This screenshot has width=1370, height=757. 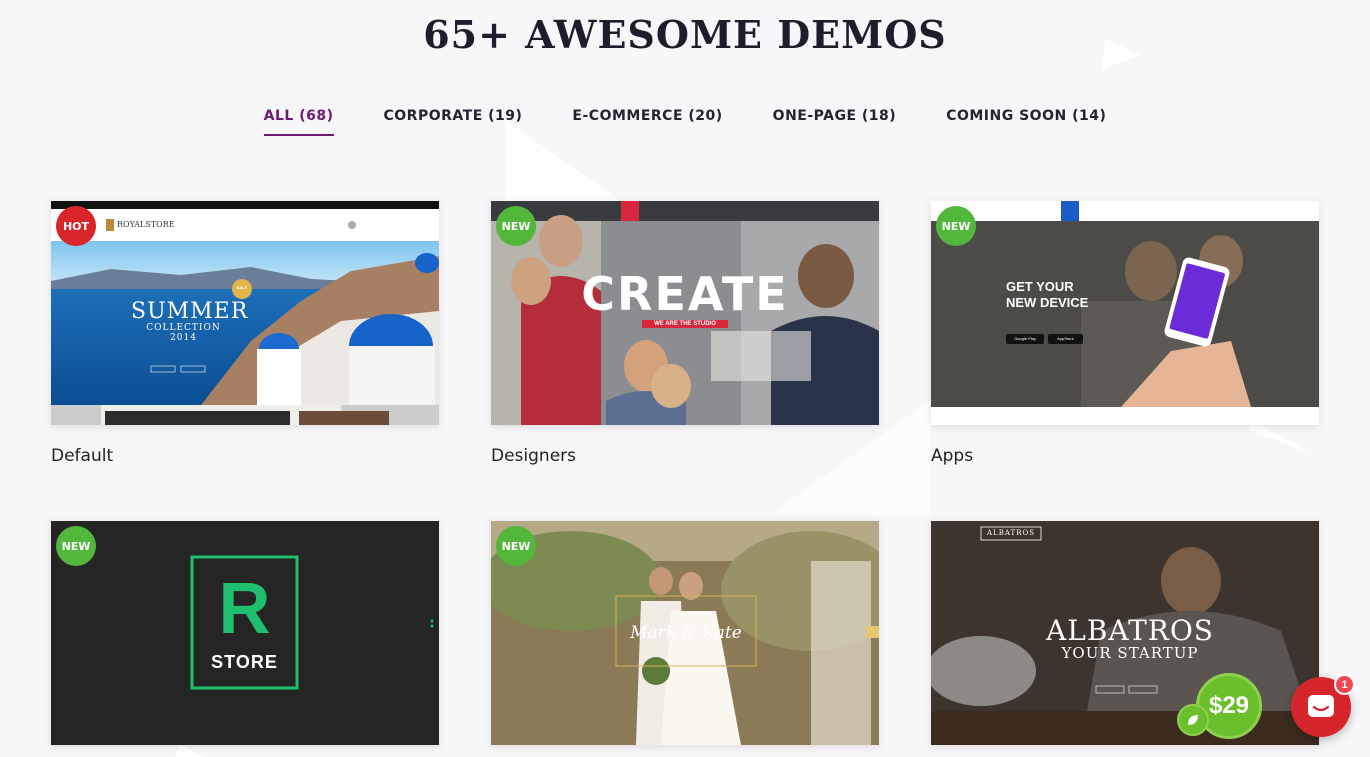 I want to click on hot-badge: HOT, so click(x=76, y=226).